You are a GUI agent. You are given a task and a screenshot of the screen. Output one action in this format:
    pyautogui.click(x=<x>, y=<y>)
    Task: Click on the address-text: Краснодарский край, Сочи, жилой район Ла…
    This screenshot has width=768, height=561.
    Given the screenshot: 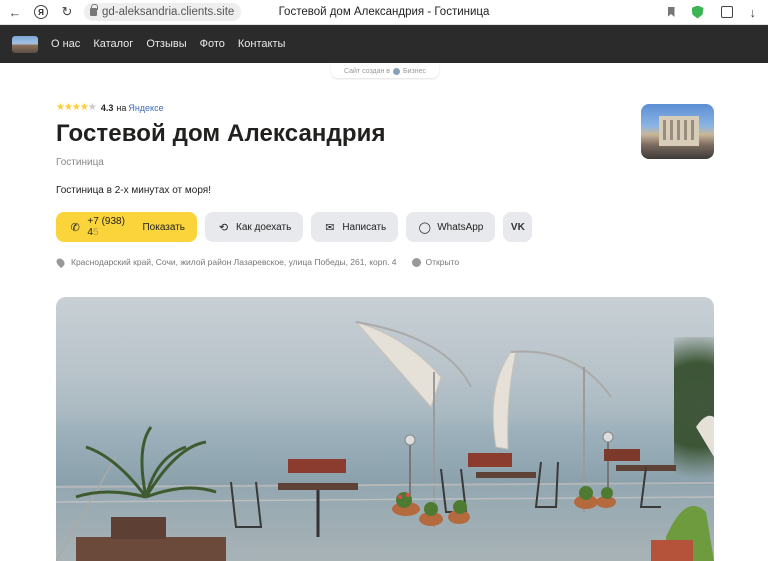 What is the action you would take?
    pyautogui.click(x=234, y=262)
    